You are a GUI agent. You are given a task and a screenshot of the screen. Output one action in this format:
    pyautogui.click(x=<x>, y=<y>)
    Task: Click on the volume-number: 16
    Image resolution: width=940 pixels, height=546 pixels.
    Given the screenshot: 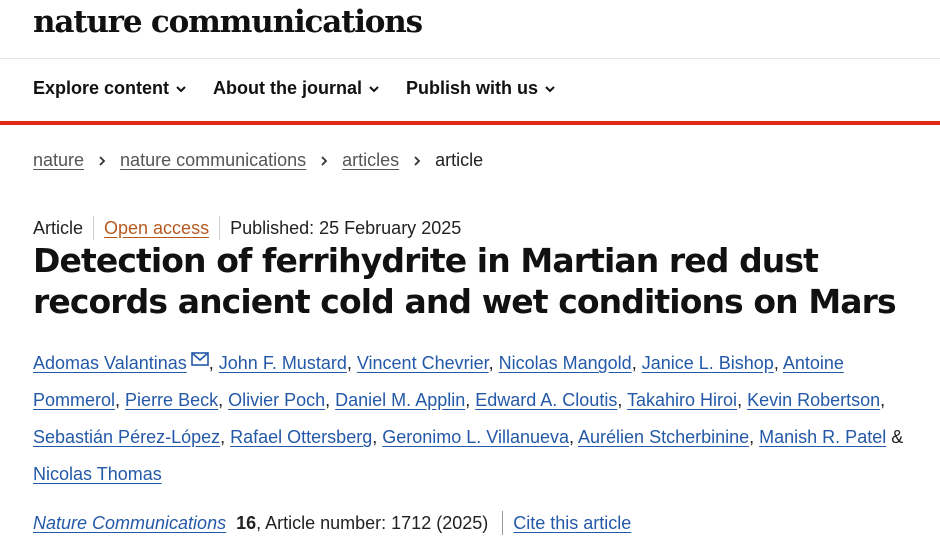 What is the action you would take?
    pyautogui.click(x=246, y=522)
    